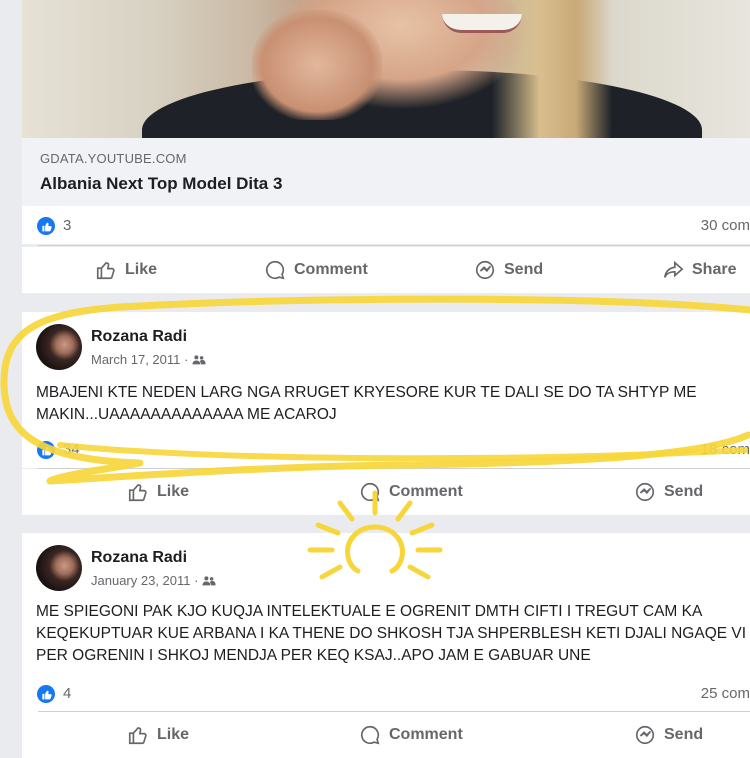 This screenshot has height=758, width=750. I want to click on reaction-count: 3, so click(67, 225).